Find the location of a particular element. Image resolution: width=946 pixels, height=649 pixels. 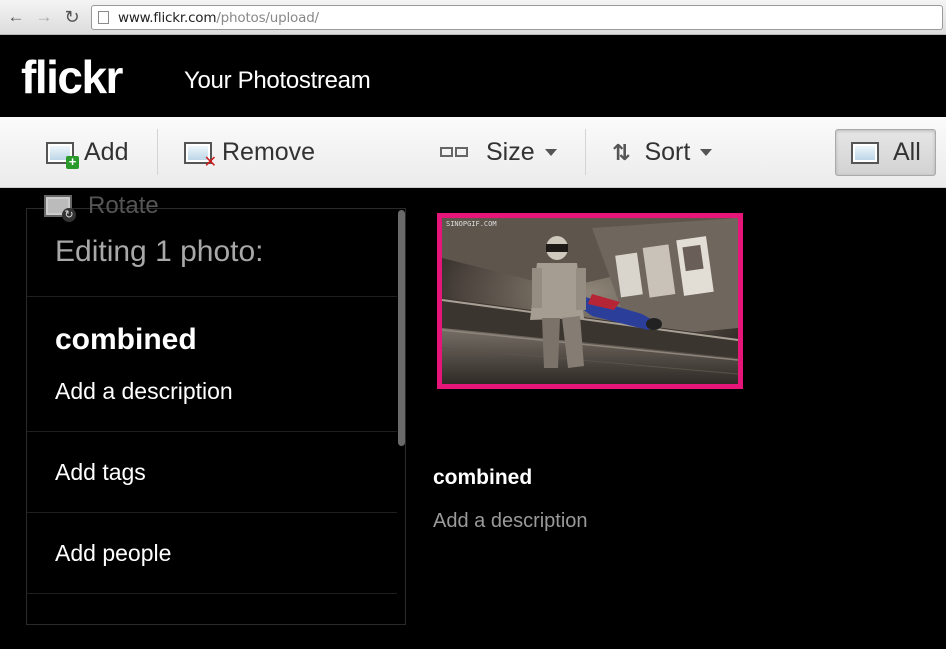

all-label: All is located at coordinates (907, 152).